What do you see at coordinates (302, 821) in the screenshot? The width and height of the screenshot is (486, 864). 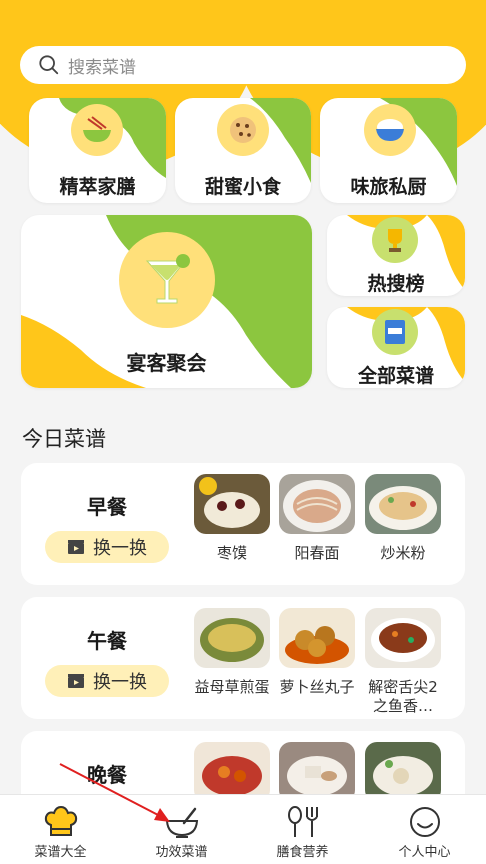 I see `fork-spoon-icon` at bounding box center [302, 821].